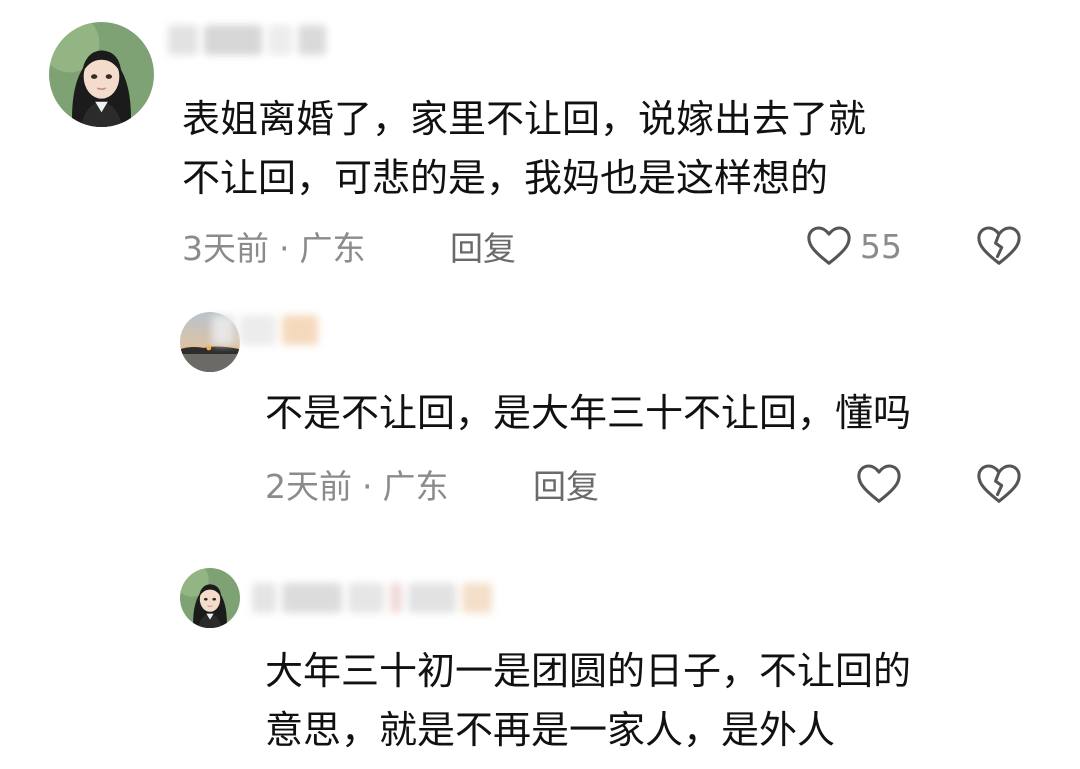 The width and height of the screenshot is (1080, 769). I want to click on like-button, so click(879, 484).